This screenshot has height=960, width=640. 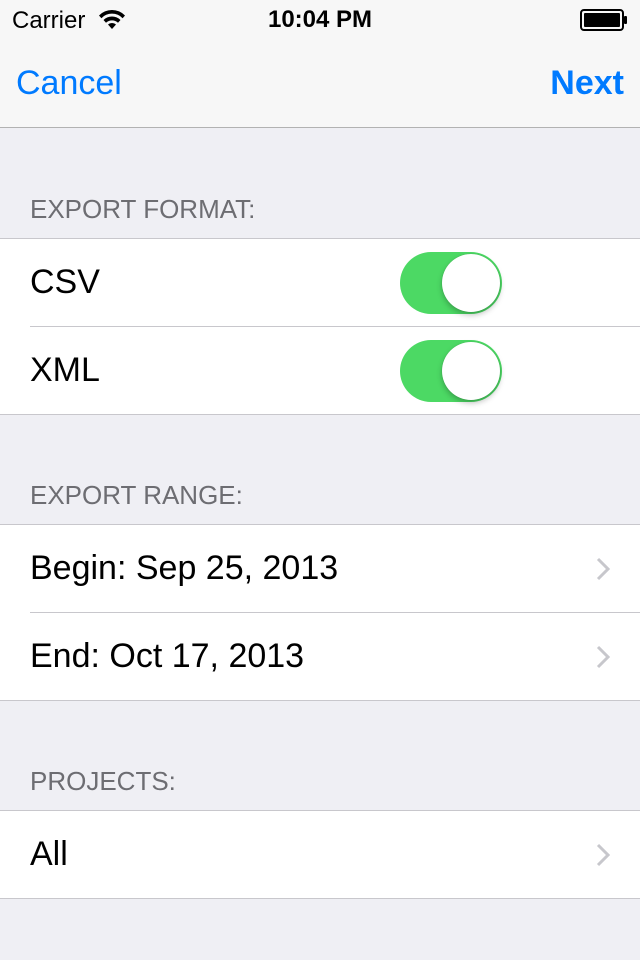 What do you see at coordinates (320, 84) in the screenshot?
I see `navigation-bar: Cancel Next` at bounding box center [320, 84].